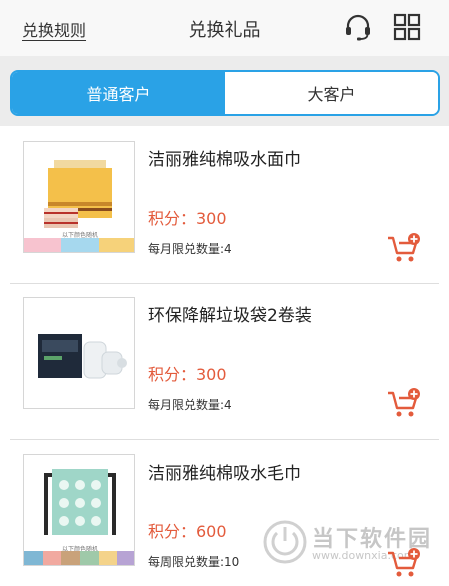 The height and width of the screenshot is (586, 449). I want to click on tab-key-account: 大客户, so click(331, 93).